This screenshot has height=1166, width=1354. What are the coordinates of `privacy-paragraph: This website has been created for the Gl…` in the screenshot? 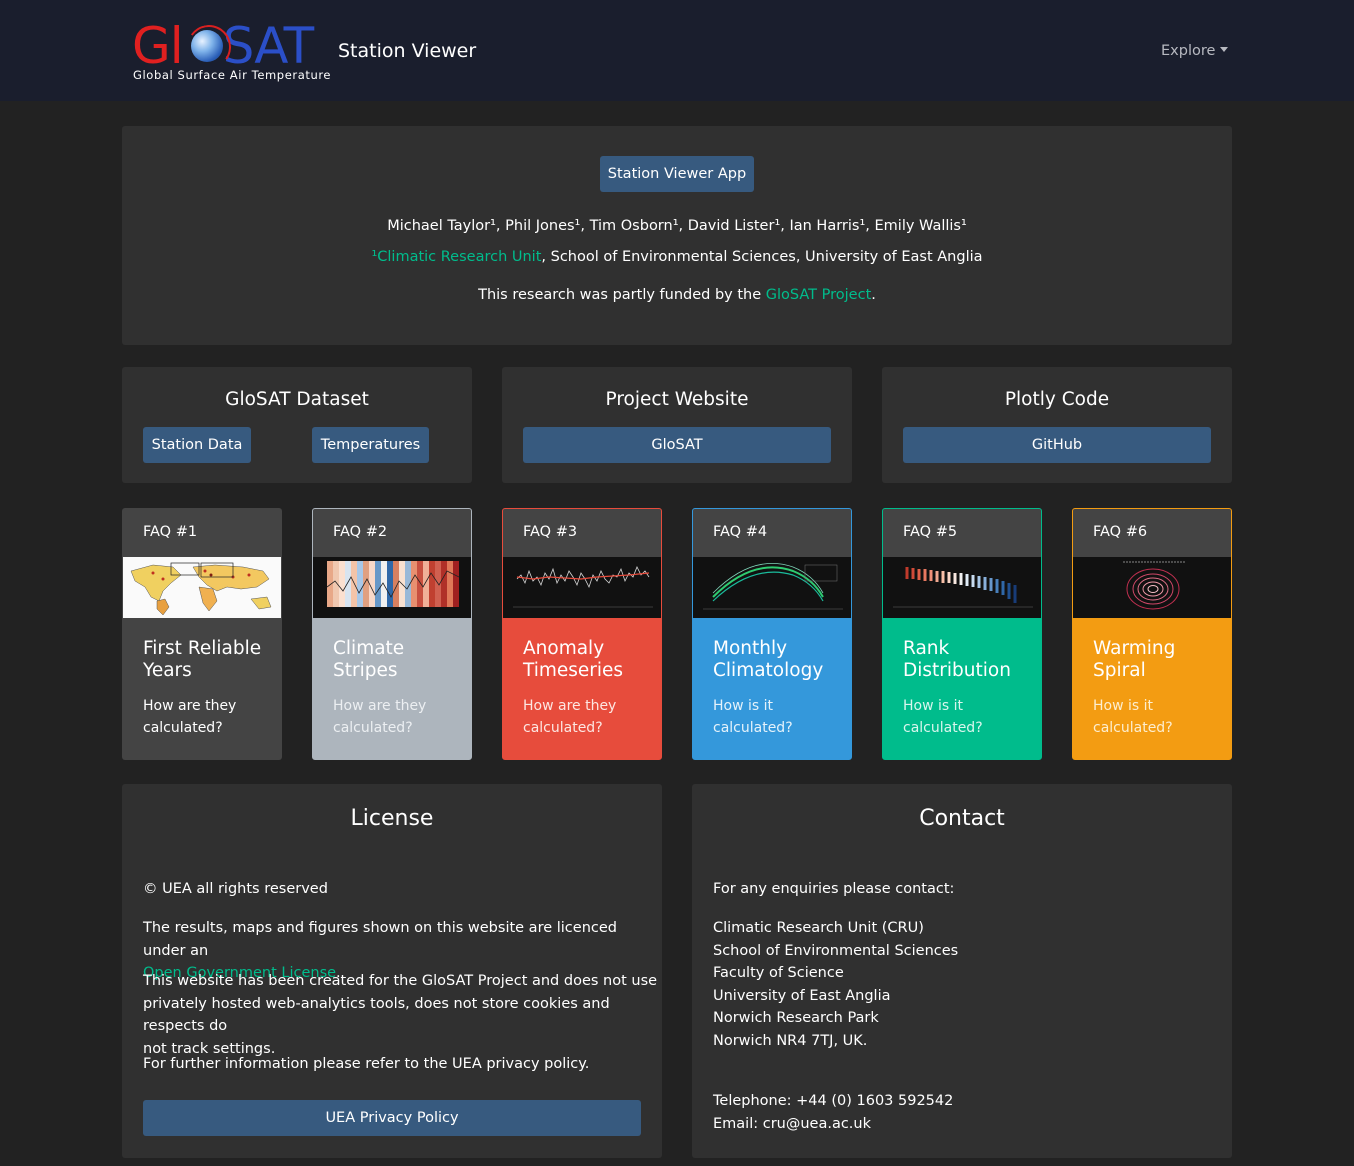 It's located at (400, 1015).